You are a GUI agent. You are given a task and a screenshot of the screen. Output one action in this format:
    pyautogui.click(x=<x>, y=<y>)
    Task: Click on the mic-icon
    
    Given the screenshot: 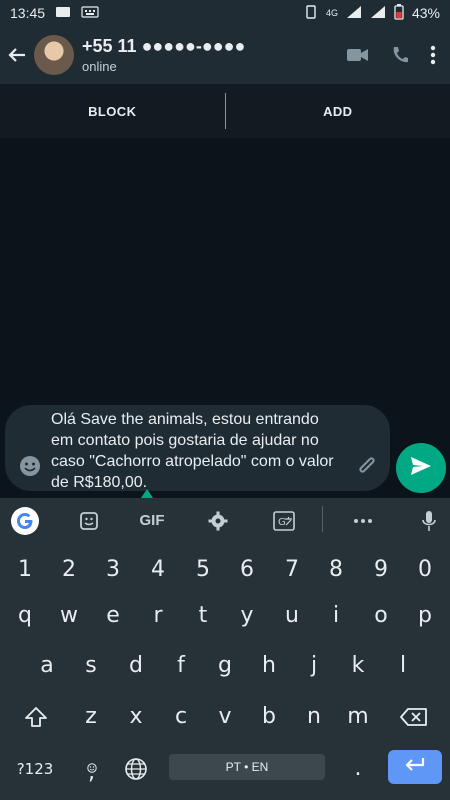 What is the action you would take?
    pyautogui.click(x=429, y=520)
    